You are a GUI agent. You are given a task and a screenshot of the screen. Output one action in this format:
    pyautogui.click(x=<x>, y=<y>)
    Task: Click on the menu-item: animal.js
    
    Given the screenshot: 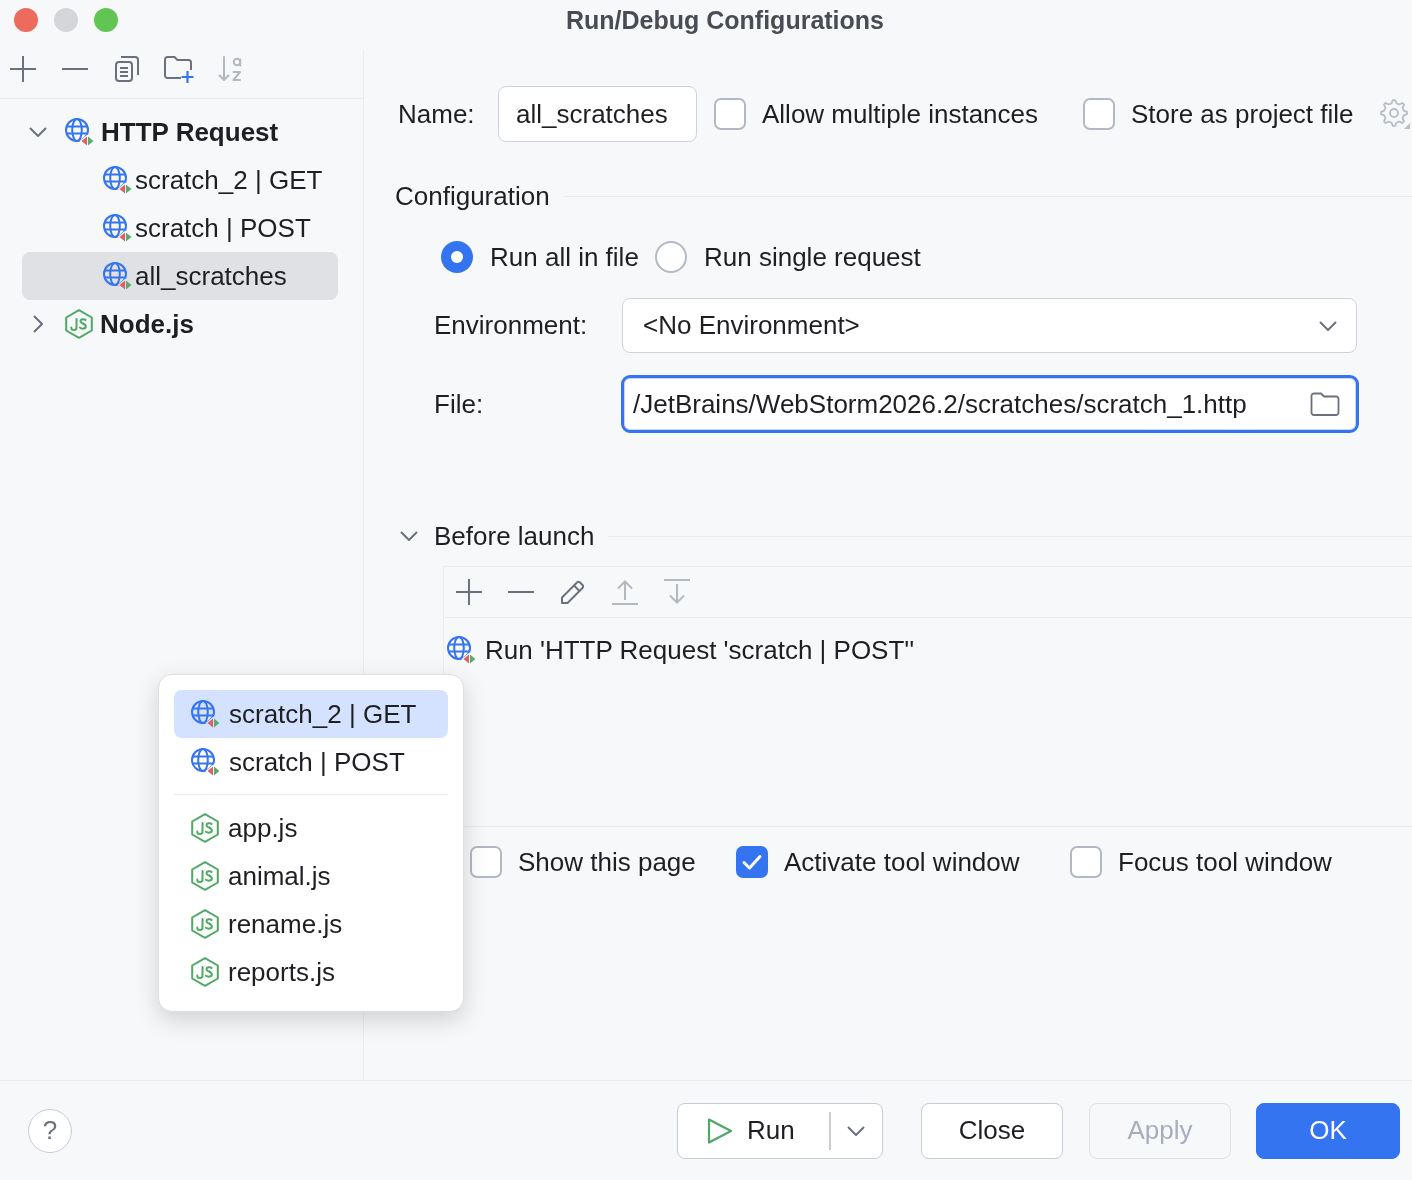 What is the action you would take?
    pyautogui.click(x=311, y=876)
    